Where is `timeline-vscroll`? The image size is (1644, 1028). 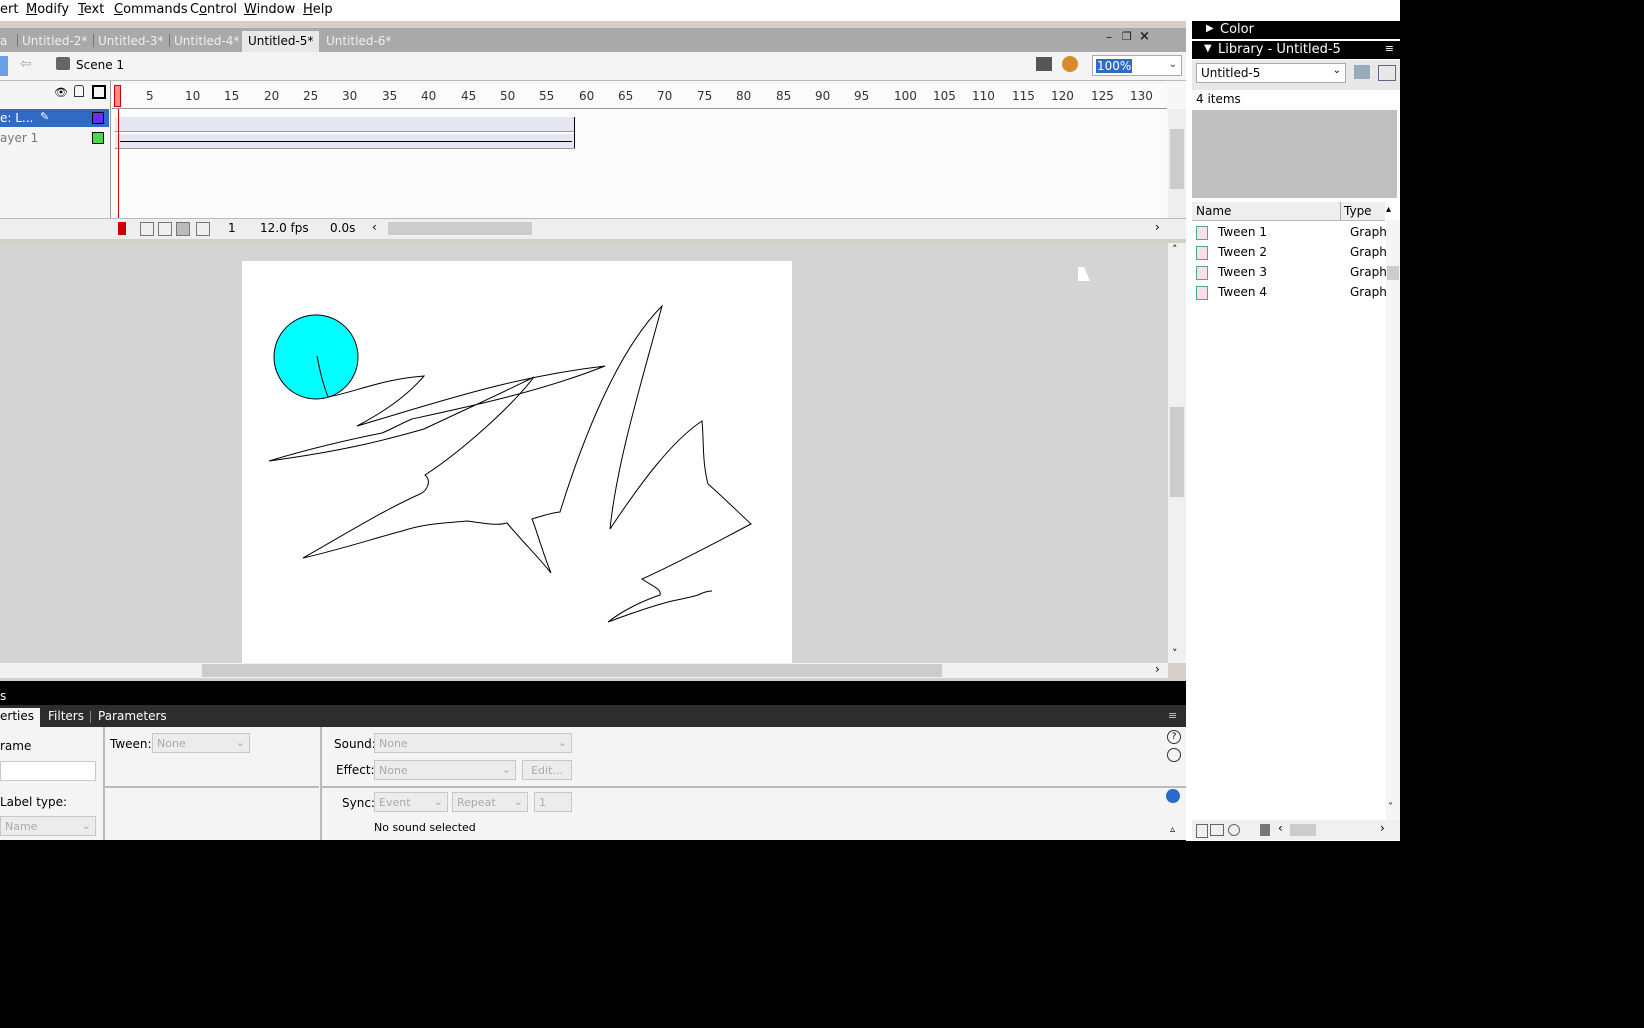 timeline-vscroll is located at coordinates (1177, 163).